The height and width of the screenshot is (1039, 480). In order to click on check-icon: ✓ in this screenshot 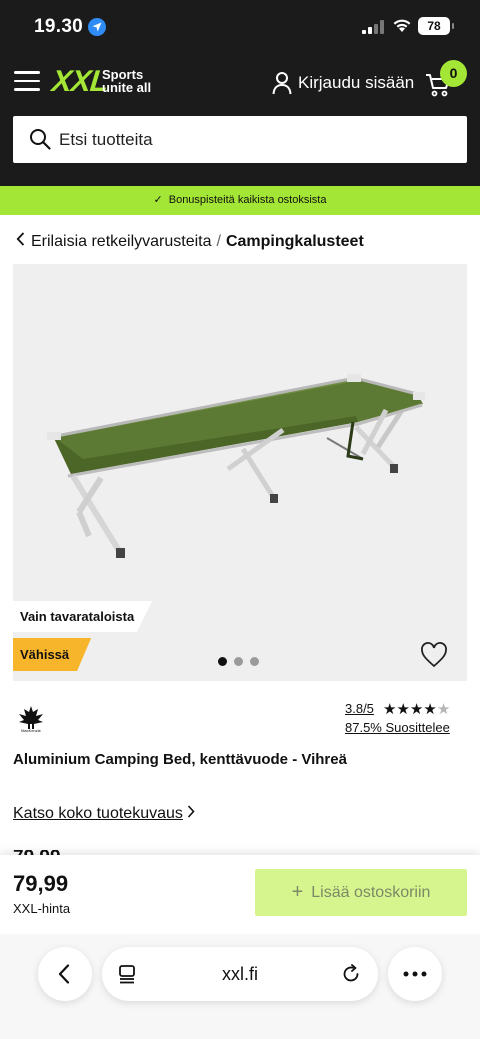, I will do `click(158, 200)`.